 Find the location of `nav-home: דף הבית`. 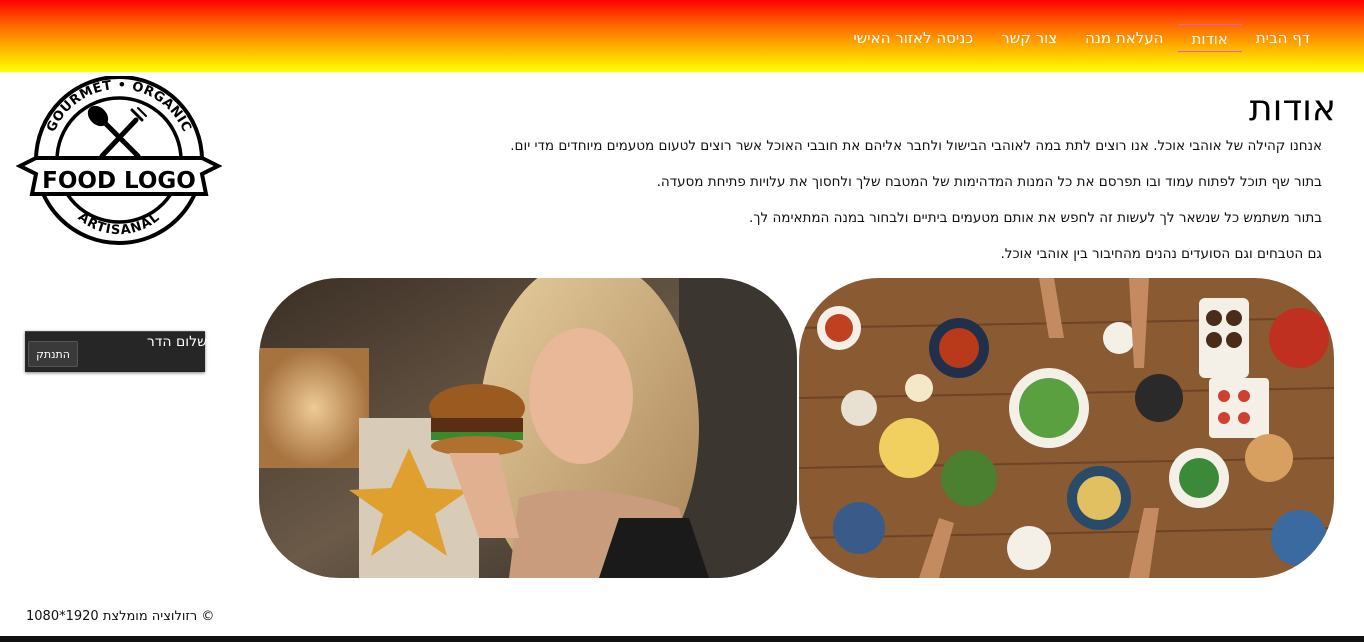

nav-home: דף הבית is located at coordinates (1283, 38).